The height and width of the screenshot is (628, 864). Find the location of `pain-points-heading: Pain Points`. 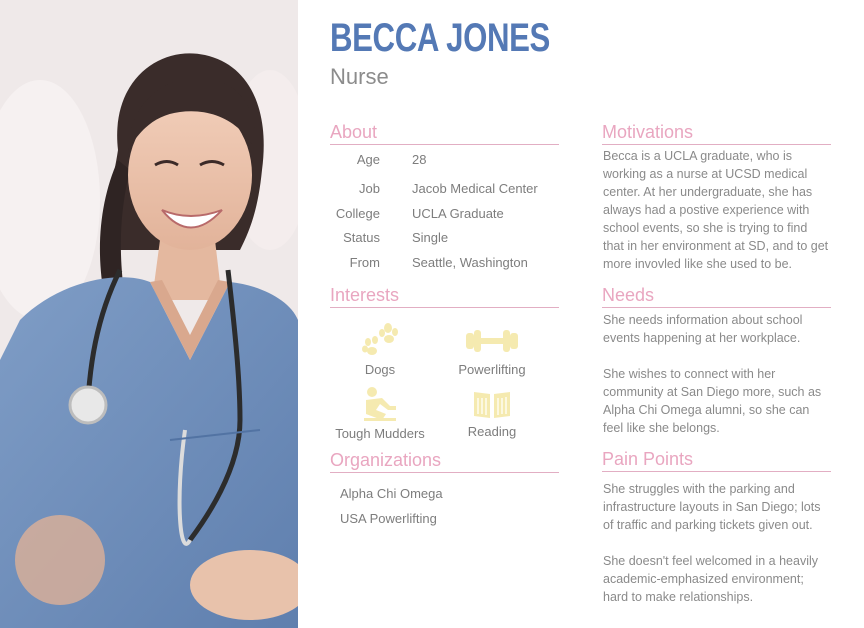

pain-points-heading: Pain Points is located at coordinates (716, 460).